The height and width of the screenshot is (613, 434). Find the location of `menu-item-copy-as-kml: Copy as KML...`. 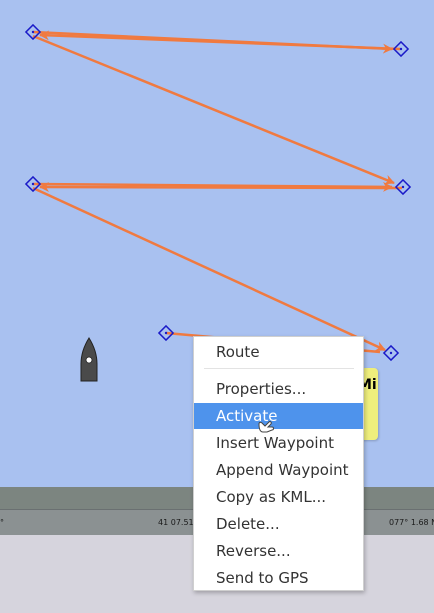

menu-item-copy-as-kml: Copy as KML... is located at coordinates (278, 497).